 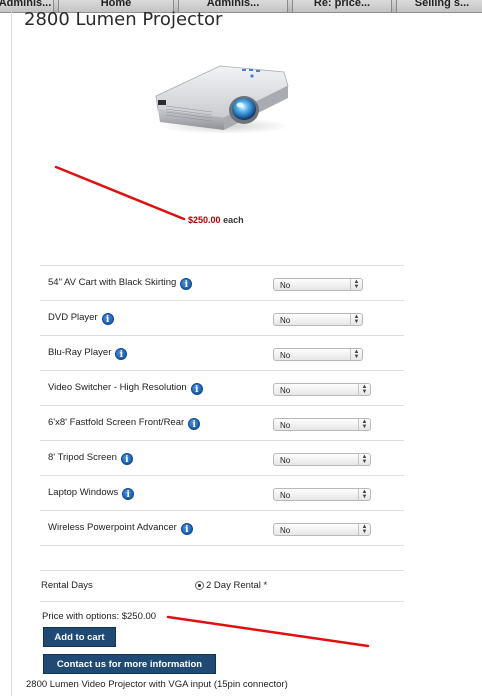 I want to click on option-select-laptop-windows: No ▲ ▼, so click(x=322, y=494).